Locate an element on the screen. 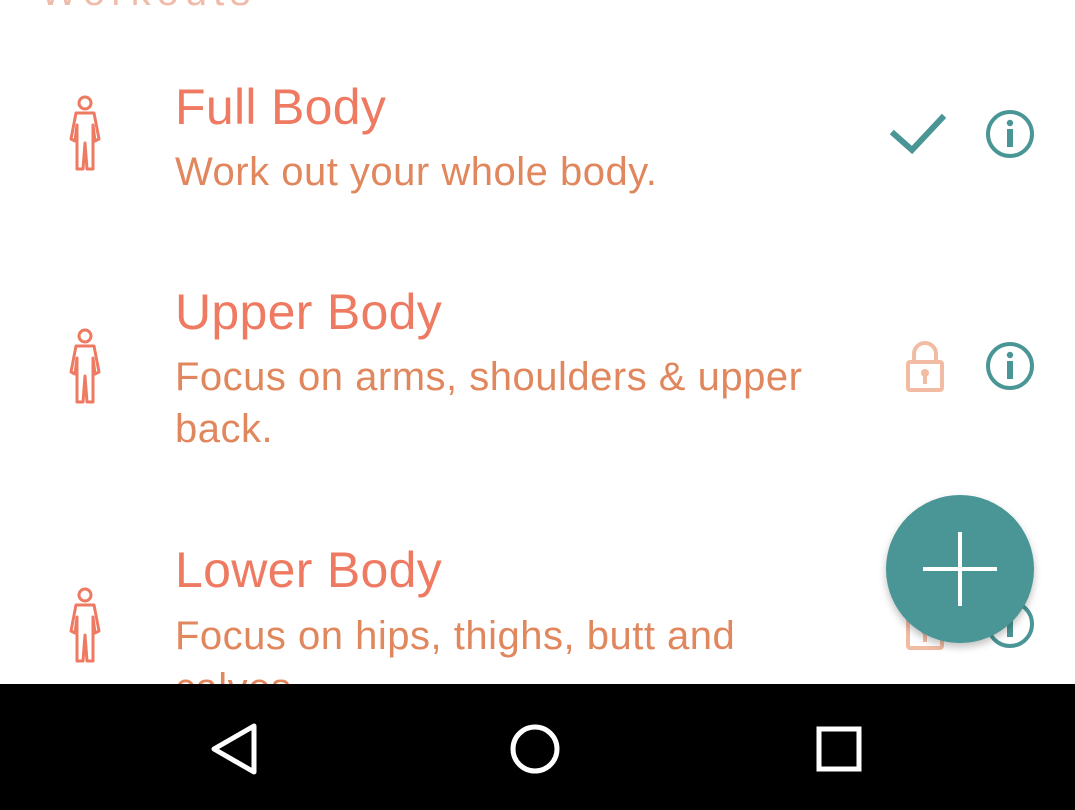  workout-description: Work out your whole body. is located at coordinates (416, 172).